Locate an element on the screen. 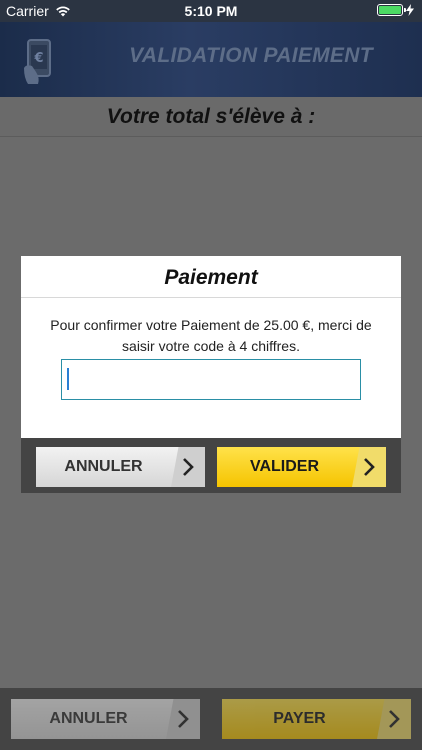  battery-group is located at coordinates (395, 10).